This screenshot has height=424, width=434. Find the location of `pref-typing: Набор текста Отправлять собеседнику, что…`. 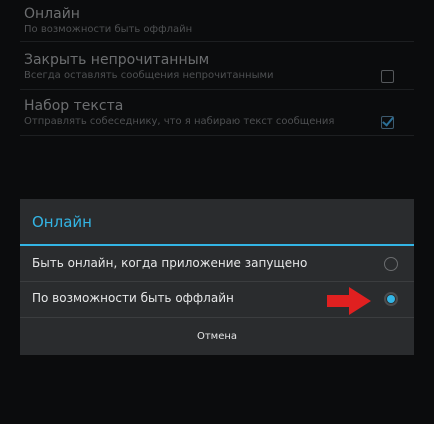

pref-typing: Набор текста Отправлять собеседнику, что… is located at coordinates (219, 113).